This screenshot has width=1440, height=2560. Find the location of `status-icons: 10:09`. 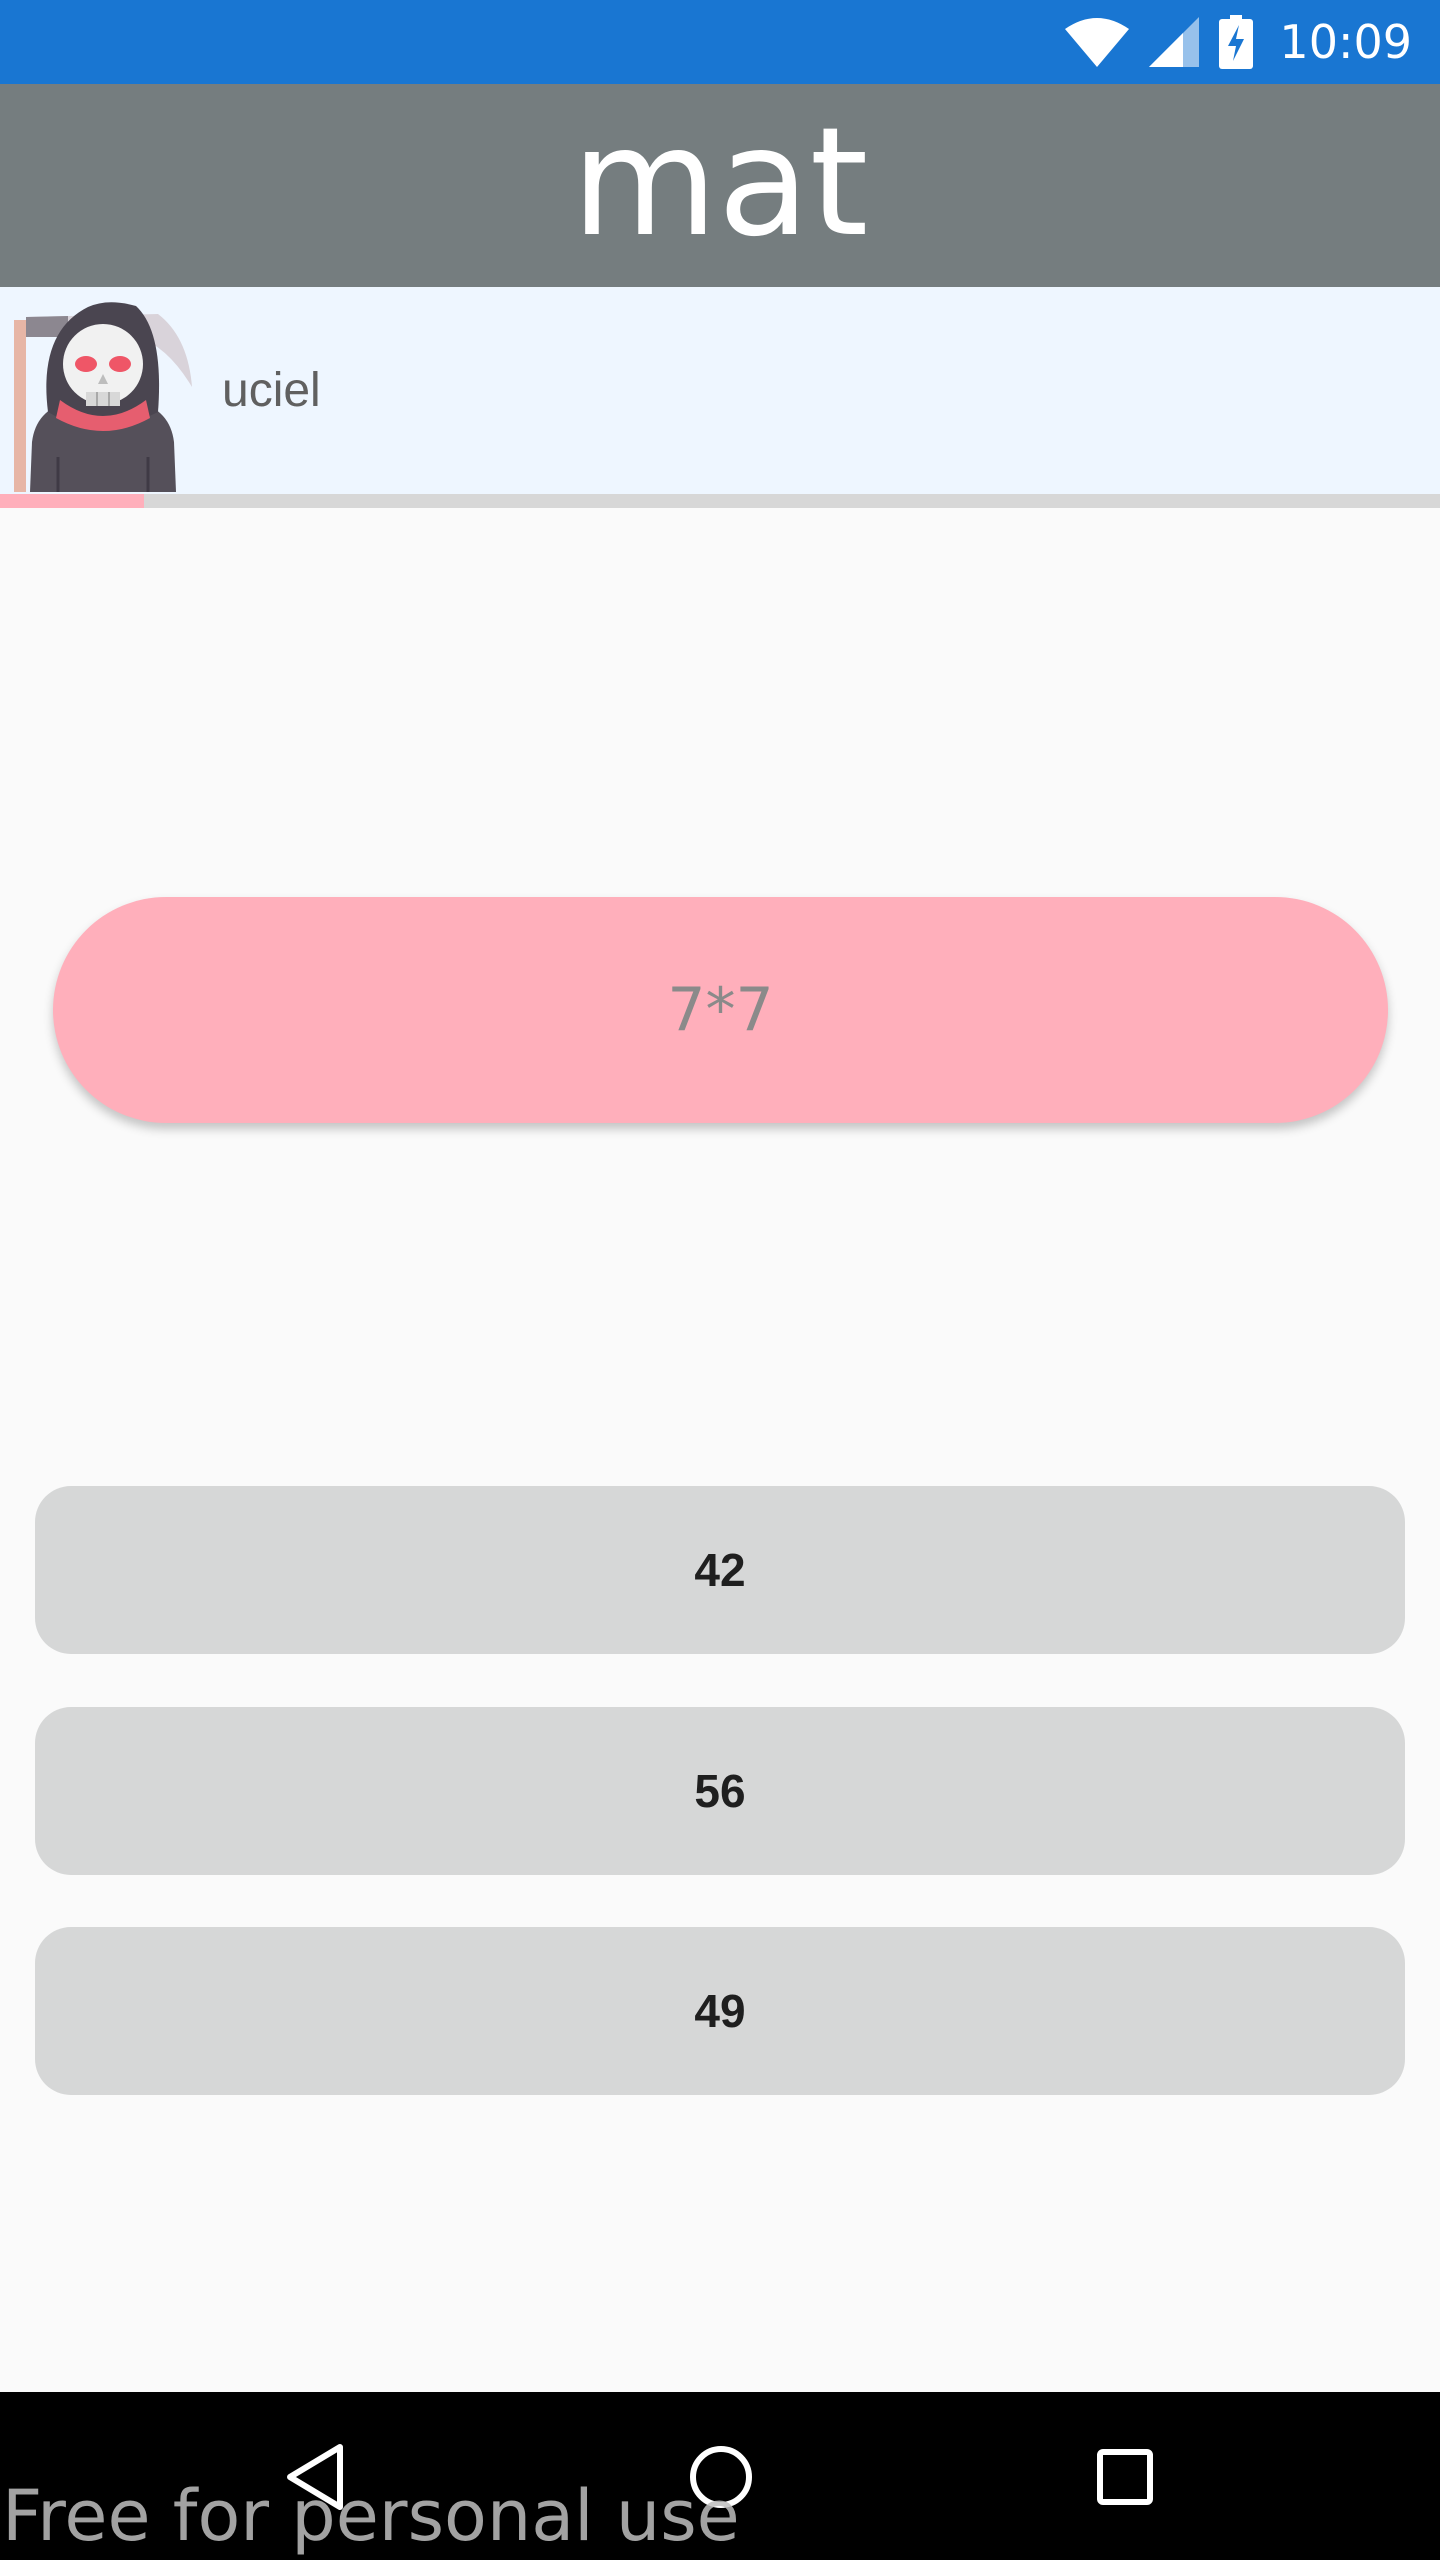

status-icons: 10:09 is located at coordinates (1238, 42).